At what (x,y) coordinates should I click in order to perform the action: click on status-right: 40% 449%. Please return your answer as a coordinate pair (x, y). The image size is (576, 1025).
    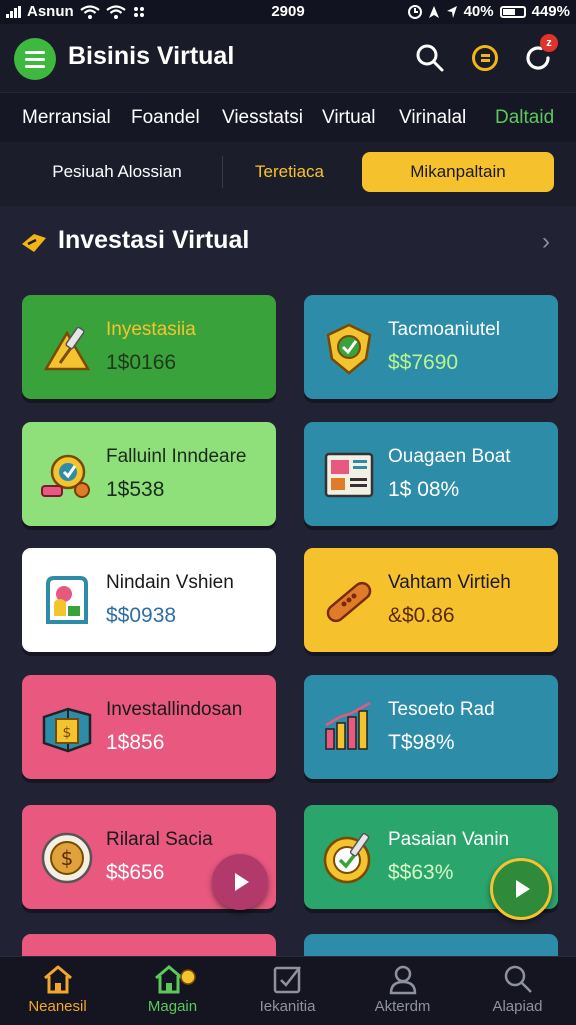
    Looking at the image, I should click on (488, 11).